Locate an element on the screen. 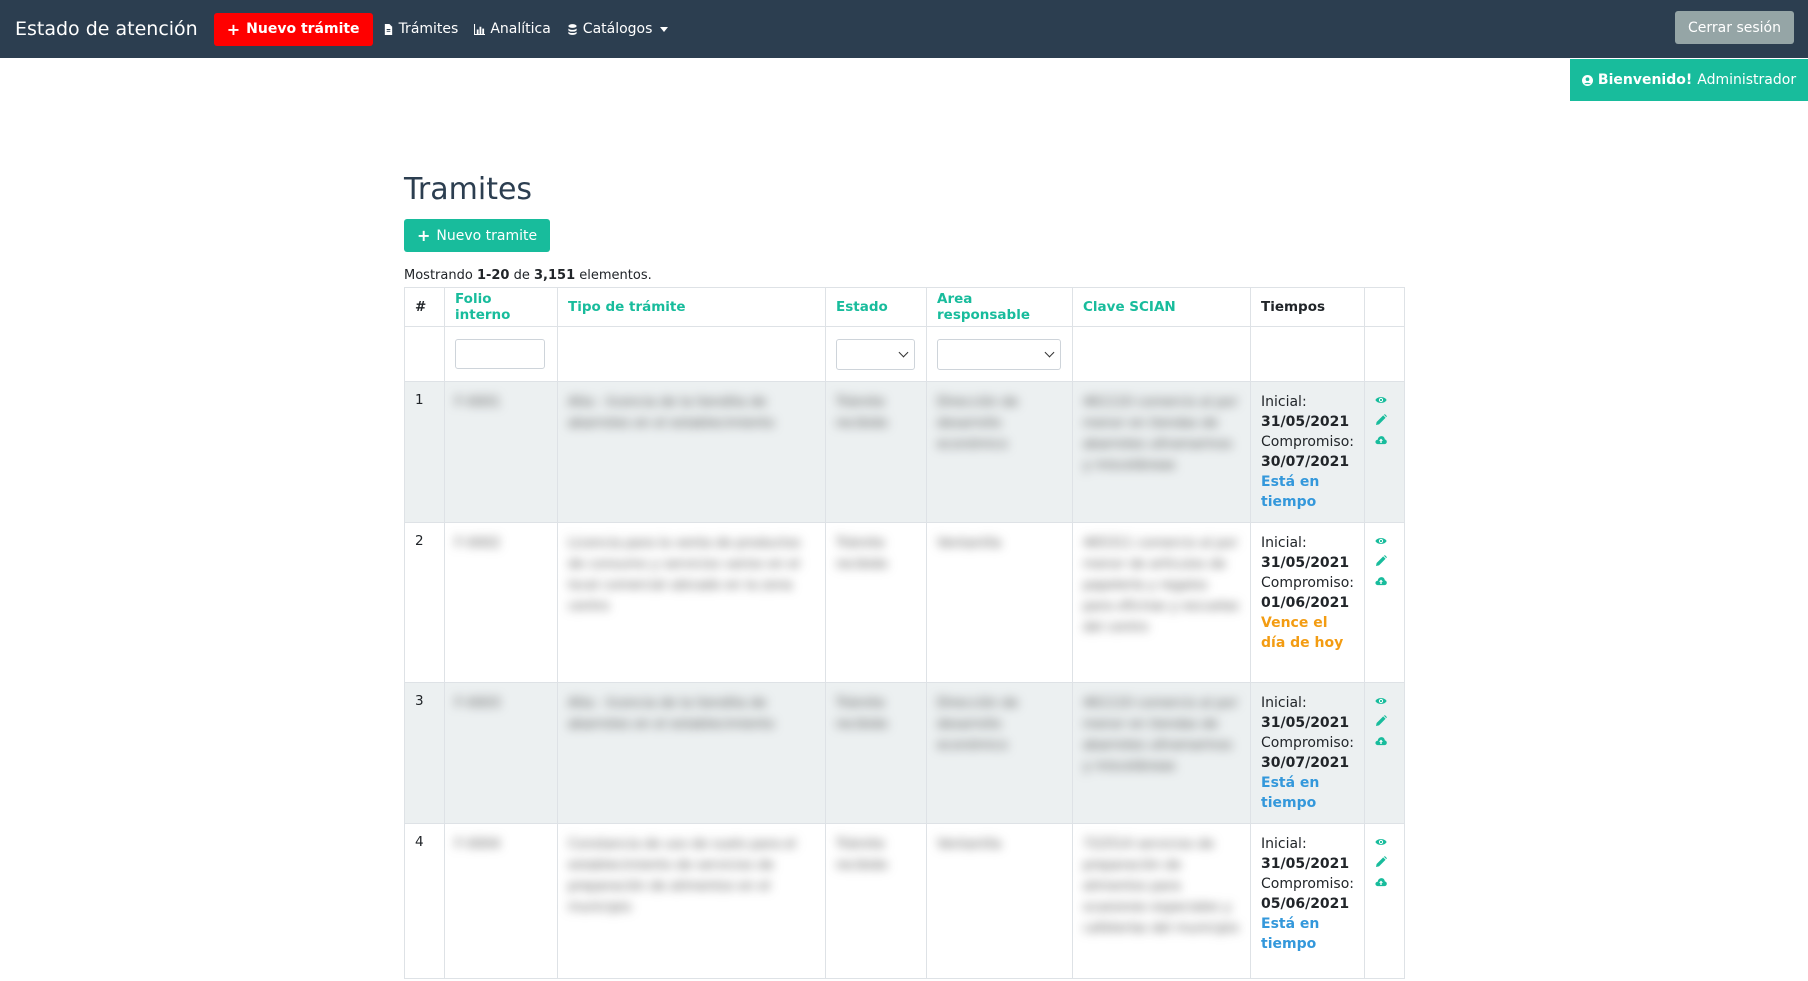 The height and width of the screenshot is (981, 1808). col-header-tipo: Tipo de trámite is located at coordinates (691, 307).